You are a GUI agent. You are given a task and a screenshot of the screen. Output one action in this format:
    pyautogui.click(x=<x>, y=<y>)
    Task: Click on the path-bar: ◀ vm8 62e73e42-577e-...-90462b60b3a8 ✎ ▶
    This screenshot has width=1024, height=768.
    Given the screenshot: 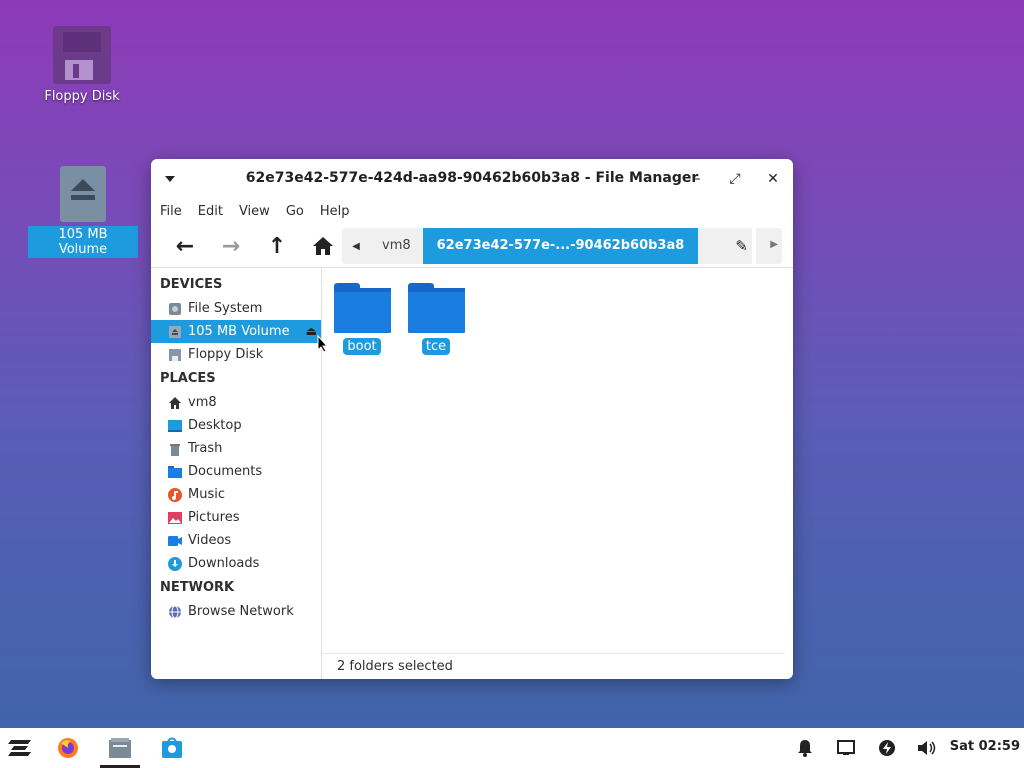 What is the action you would take?
    pyautogui.click(x=562, y=246)
    